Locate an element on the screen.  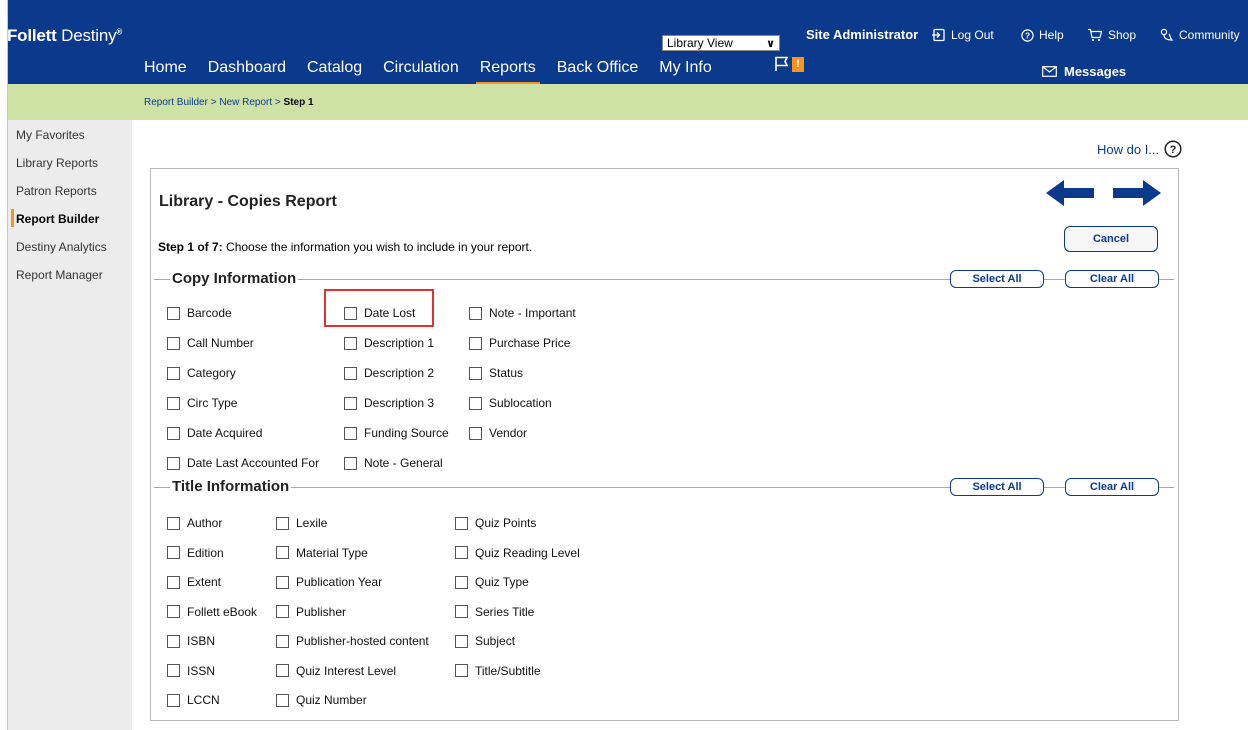
help-link: ? Help is located at coordinates (1042, 35).